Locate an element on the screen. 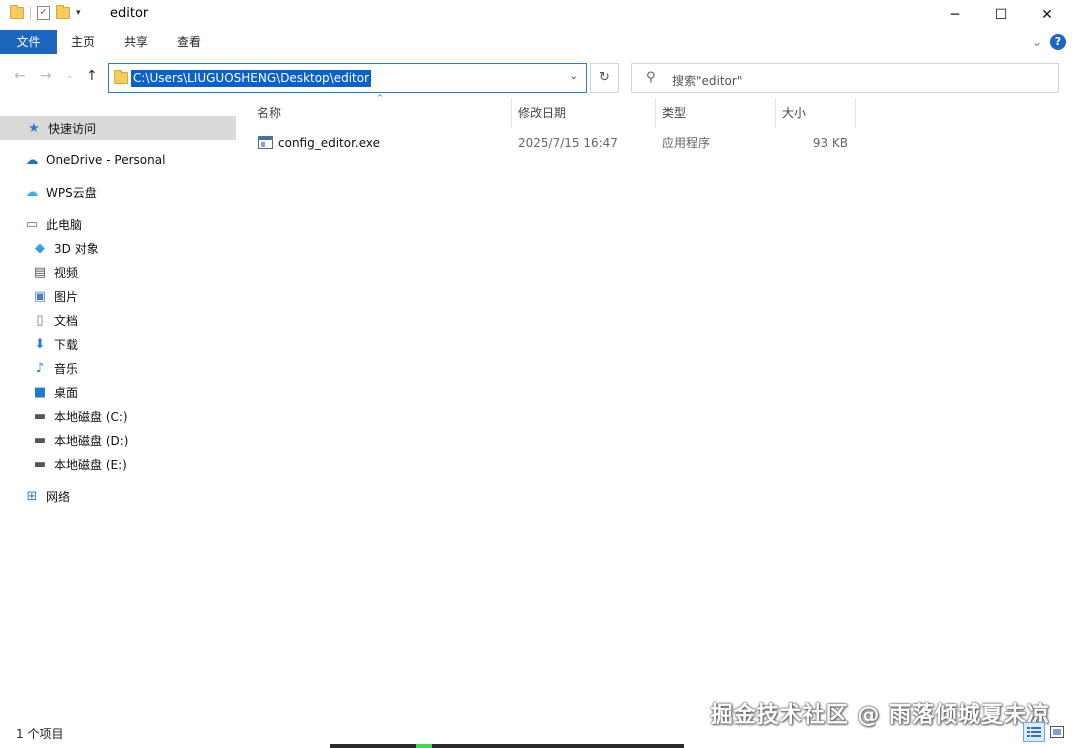 This screenshot has height=748, width=1072. column-header-type: 类型 is located at coordinates (716, 113).